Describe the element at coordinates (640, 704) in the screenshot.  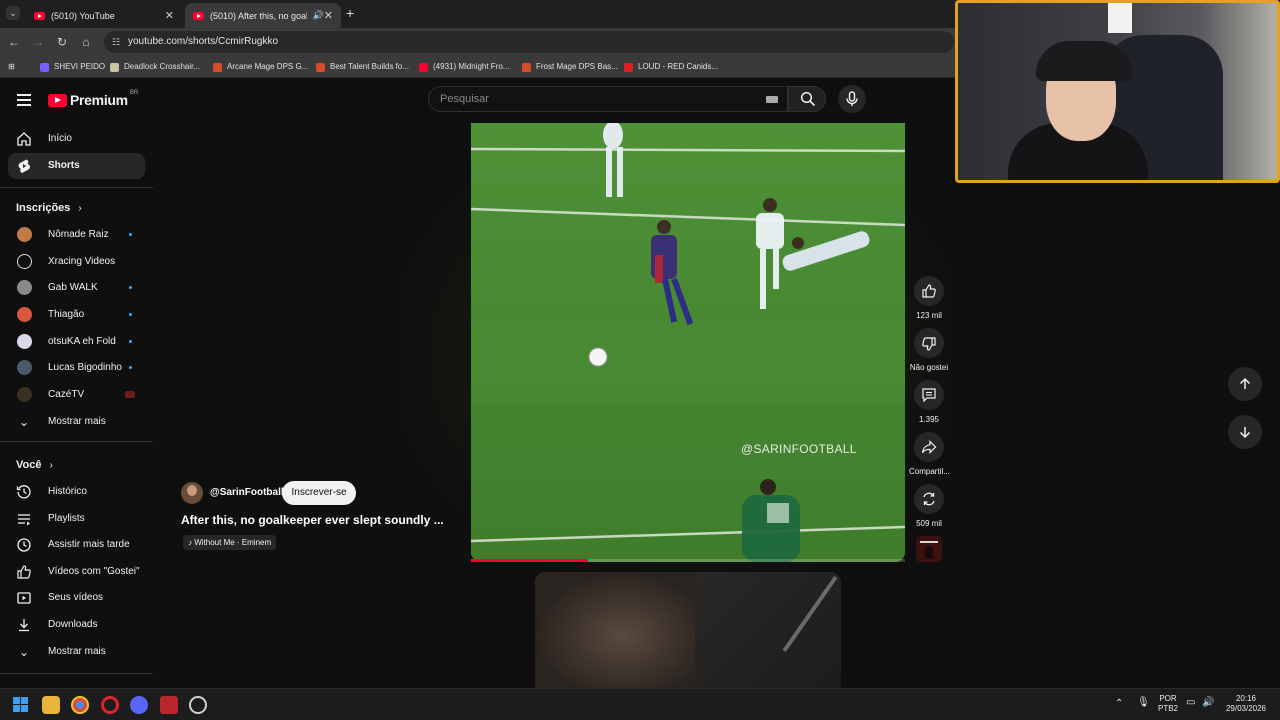
I see `taskbar: ⌃ 🎙 POR PTB2 ▭ 🔊 20:16 29/03/2026` at that location.